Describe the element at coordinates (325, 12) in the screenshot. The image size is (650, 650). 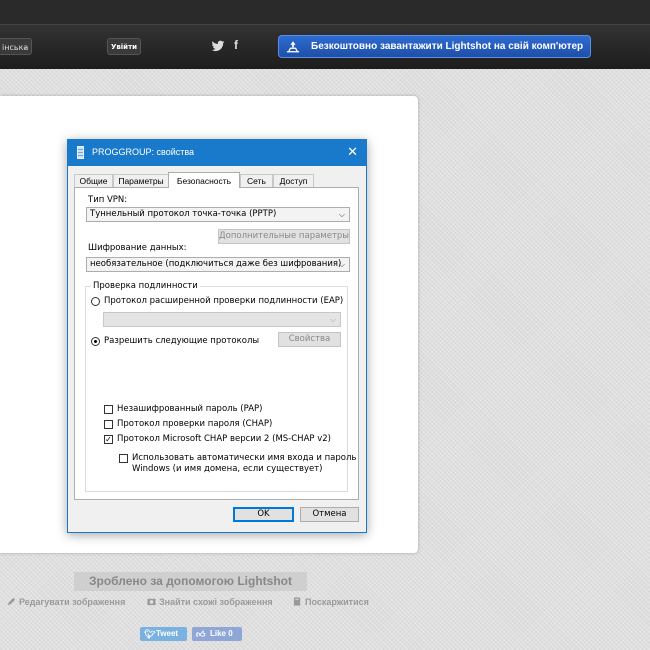
I see `top-strip` at that location.